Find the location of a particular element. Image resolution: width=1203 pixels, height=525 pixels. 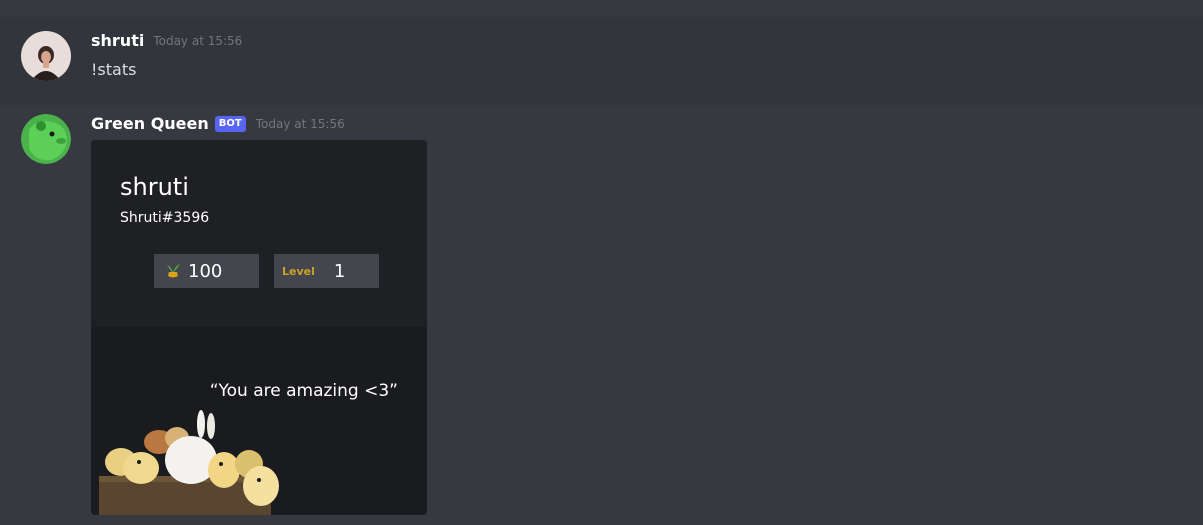

card-quote: “You are amazing <3” is located at coordinates (303, 391).